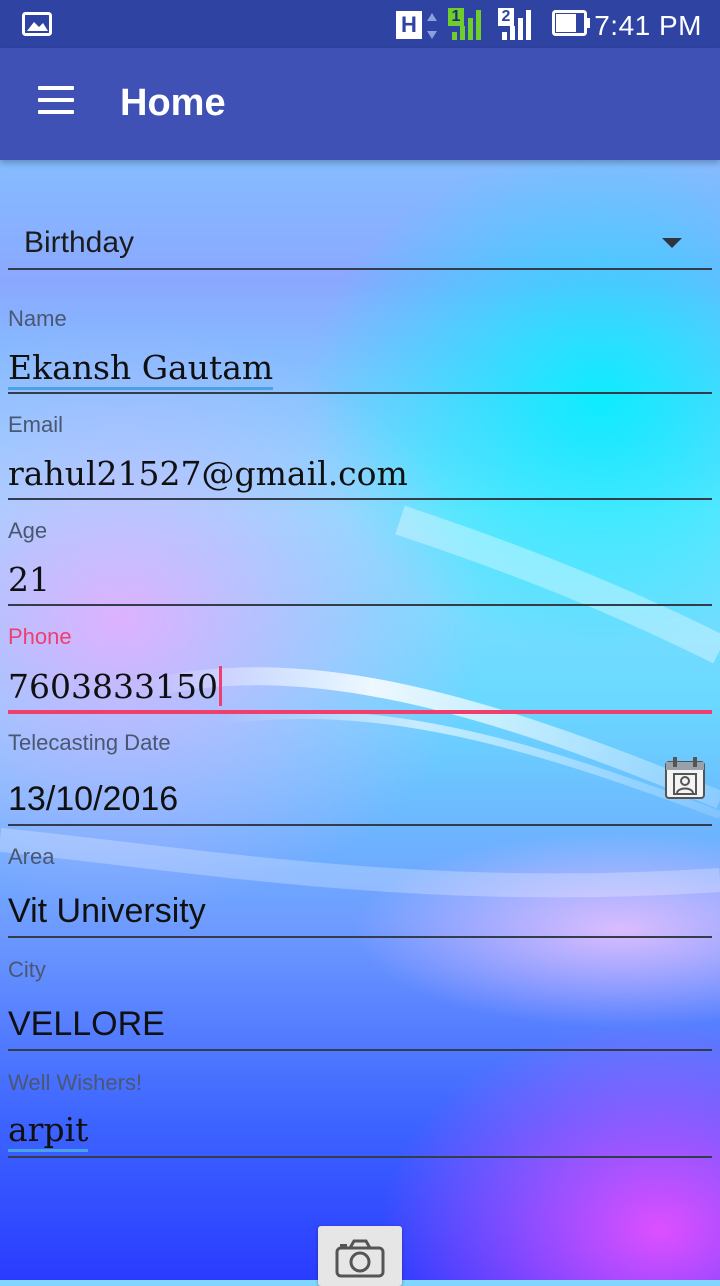  I want to click on text-cursor, so click(220, 686).